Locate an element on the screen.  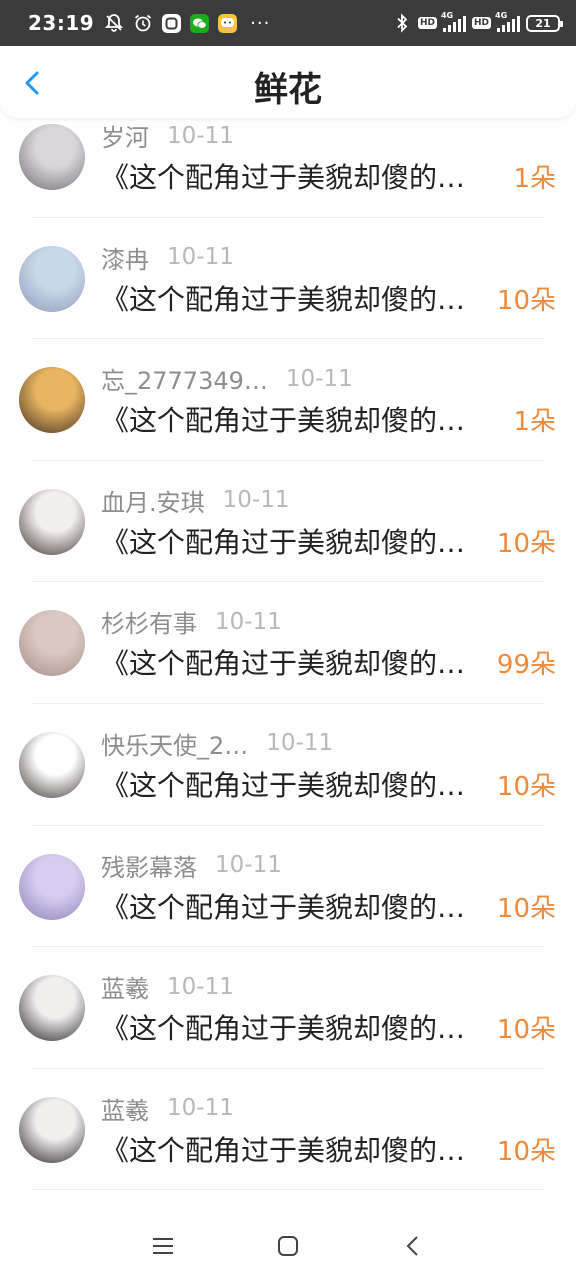
list-item: 血月.安琪 10-11 《这个配角过于美貌却傻的… 10朵 is located at coordinates (288, 522).